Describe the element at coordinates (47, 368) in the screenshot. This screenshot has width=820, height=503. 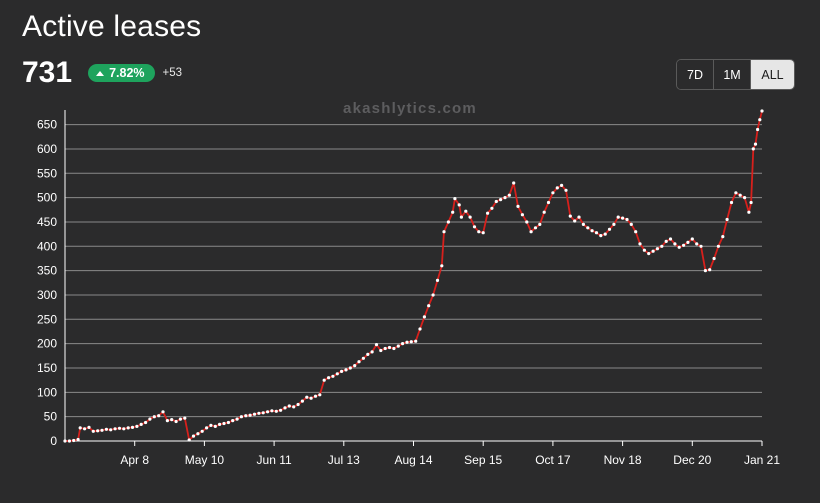
I see `y-tick-label: 150` at that location.